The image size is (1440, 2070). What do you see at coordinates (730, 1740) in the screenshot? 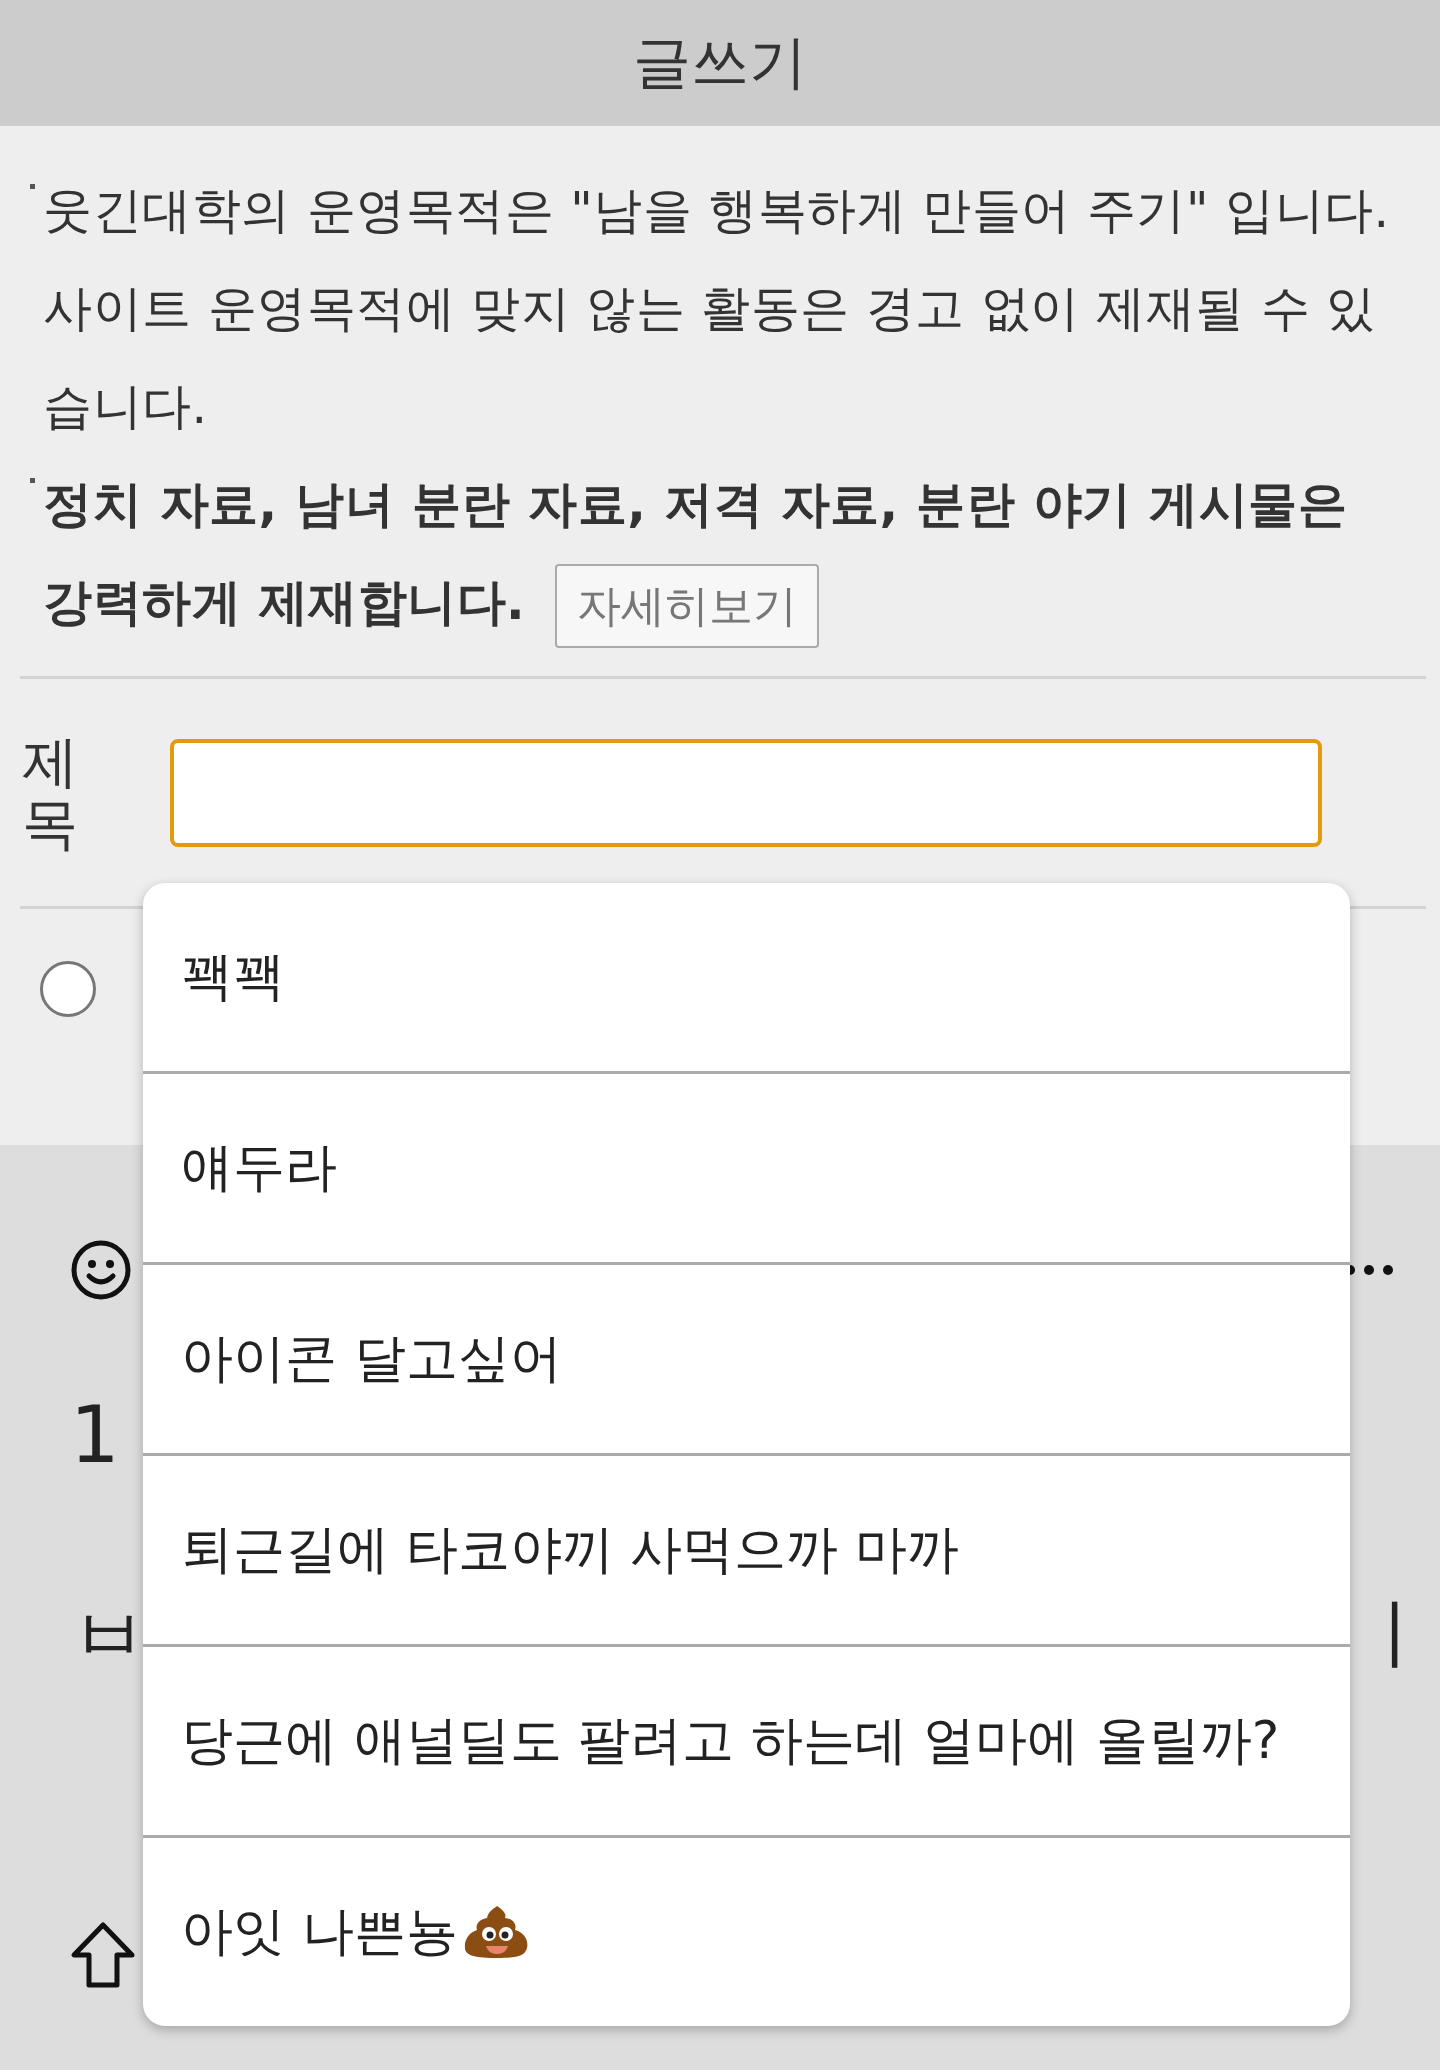
I see `suggestion-text: 당근에 애널딜도 팔려고 하는데 얼마에 올릴까?` at bounding box center [730, 1740].